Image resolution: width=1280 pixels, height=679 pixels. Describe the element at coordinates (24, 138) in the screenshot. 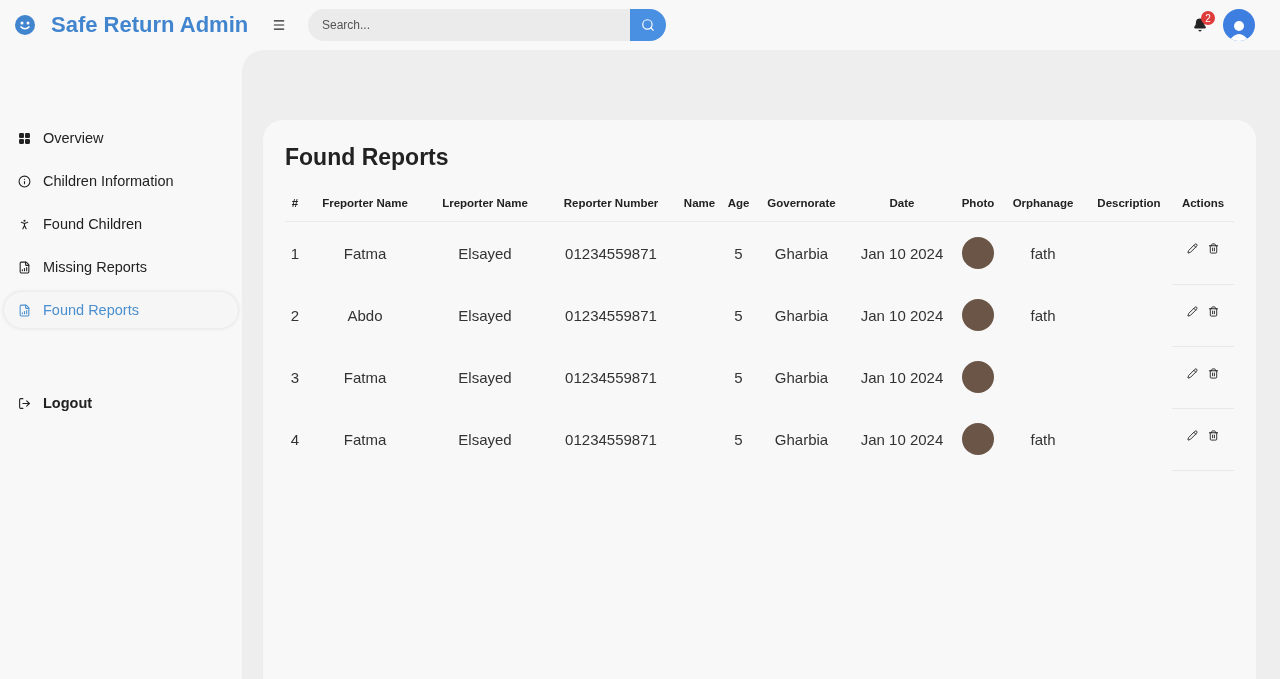

I see `grid-icon` at that location.